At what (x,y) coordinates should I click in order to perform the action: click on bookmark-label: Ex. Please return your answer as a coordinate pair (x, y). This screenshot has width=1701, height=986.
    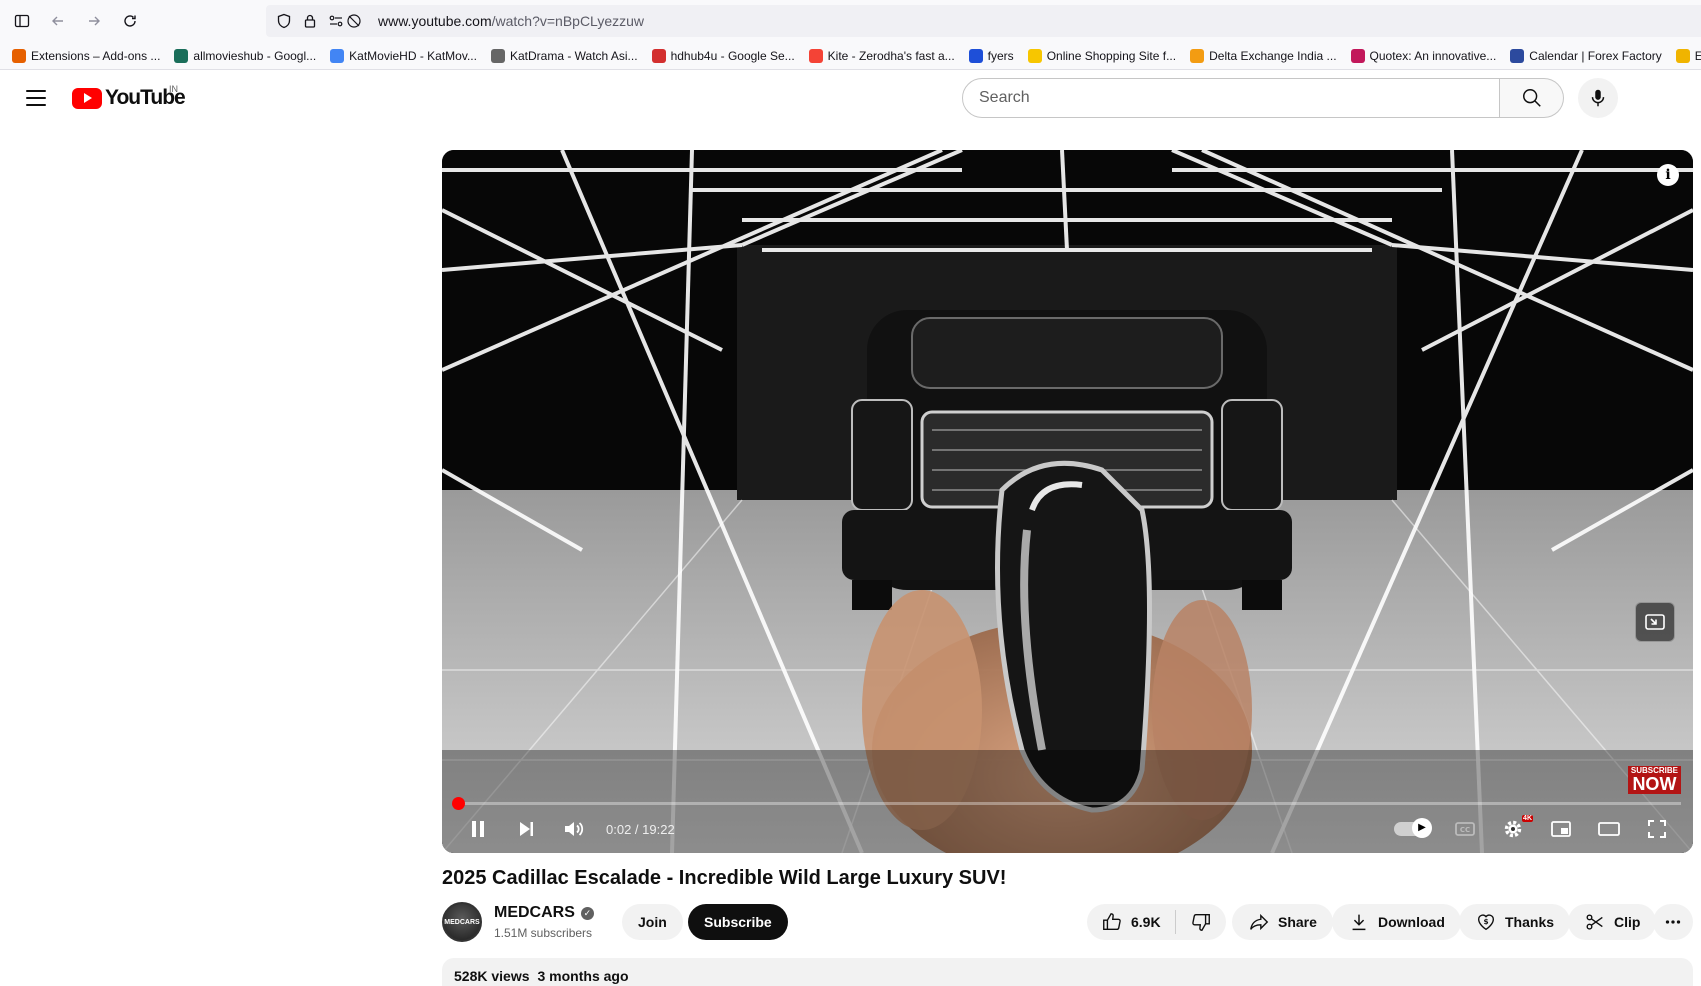
    Looking at the image, I should click on (1697, 56).